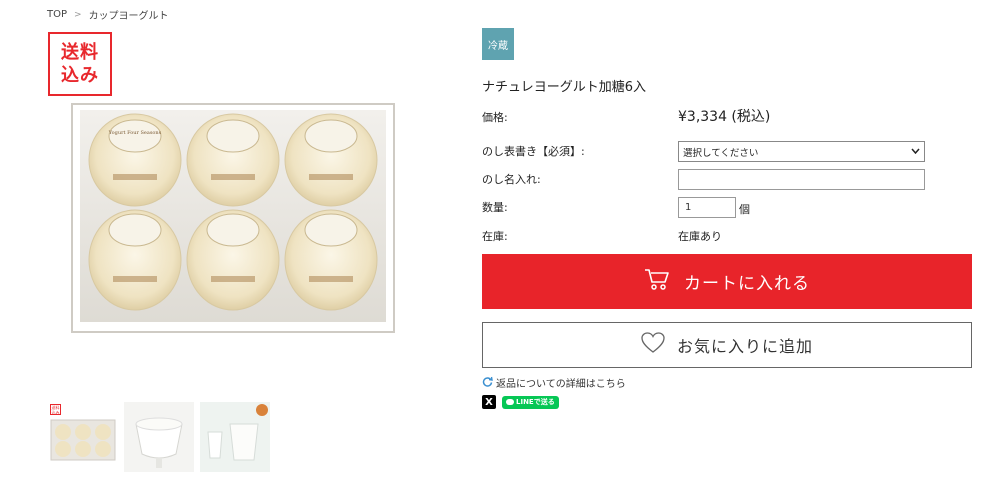 This screenshot has width=1000, height=480. I want to click on quantity-input: 1, so click(707, 207).